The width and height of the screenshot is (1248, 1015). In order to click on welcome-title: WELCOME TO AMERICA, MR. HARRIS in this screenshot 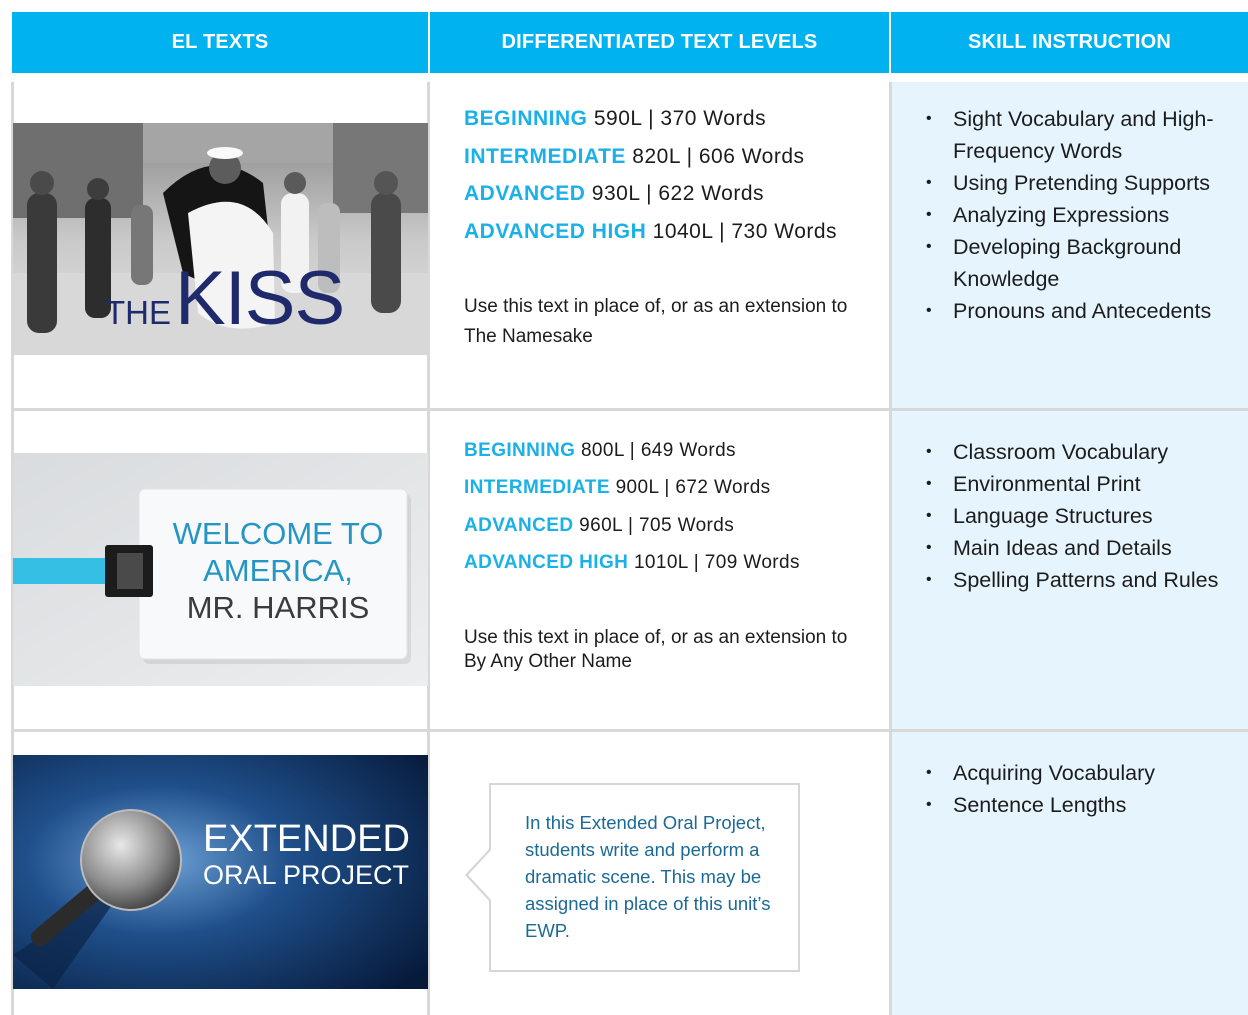, I will do `click(278, 570)`.